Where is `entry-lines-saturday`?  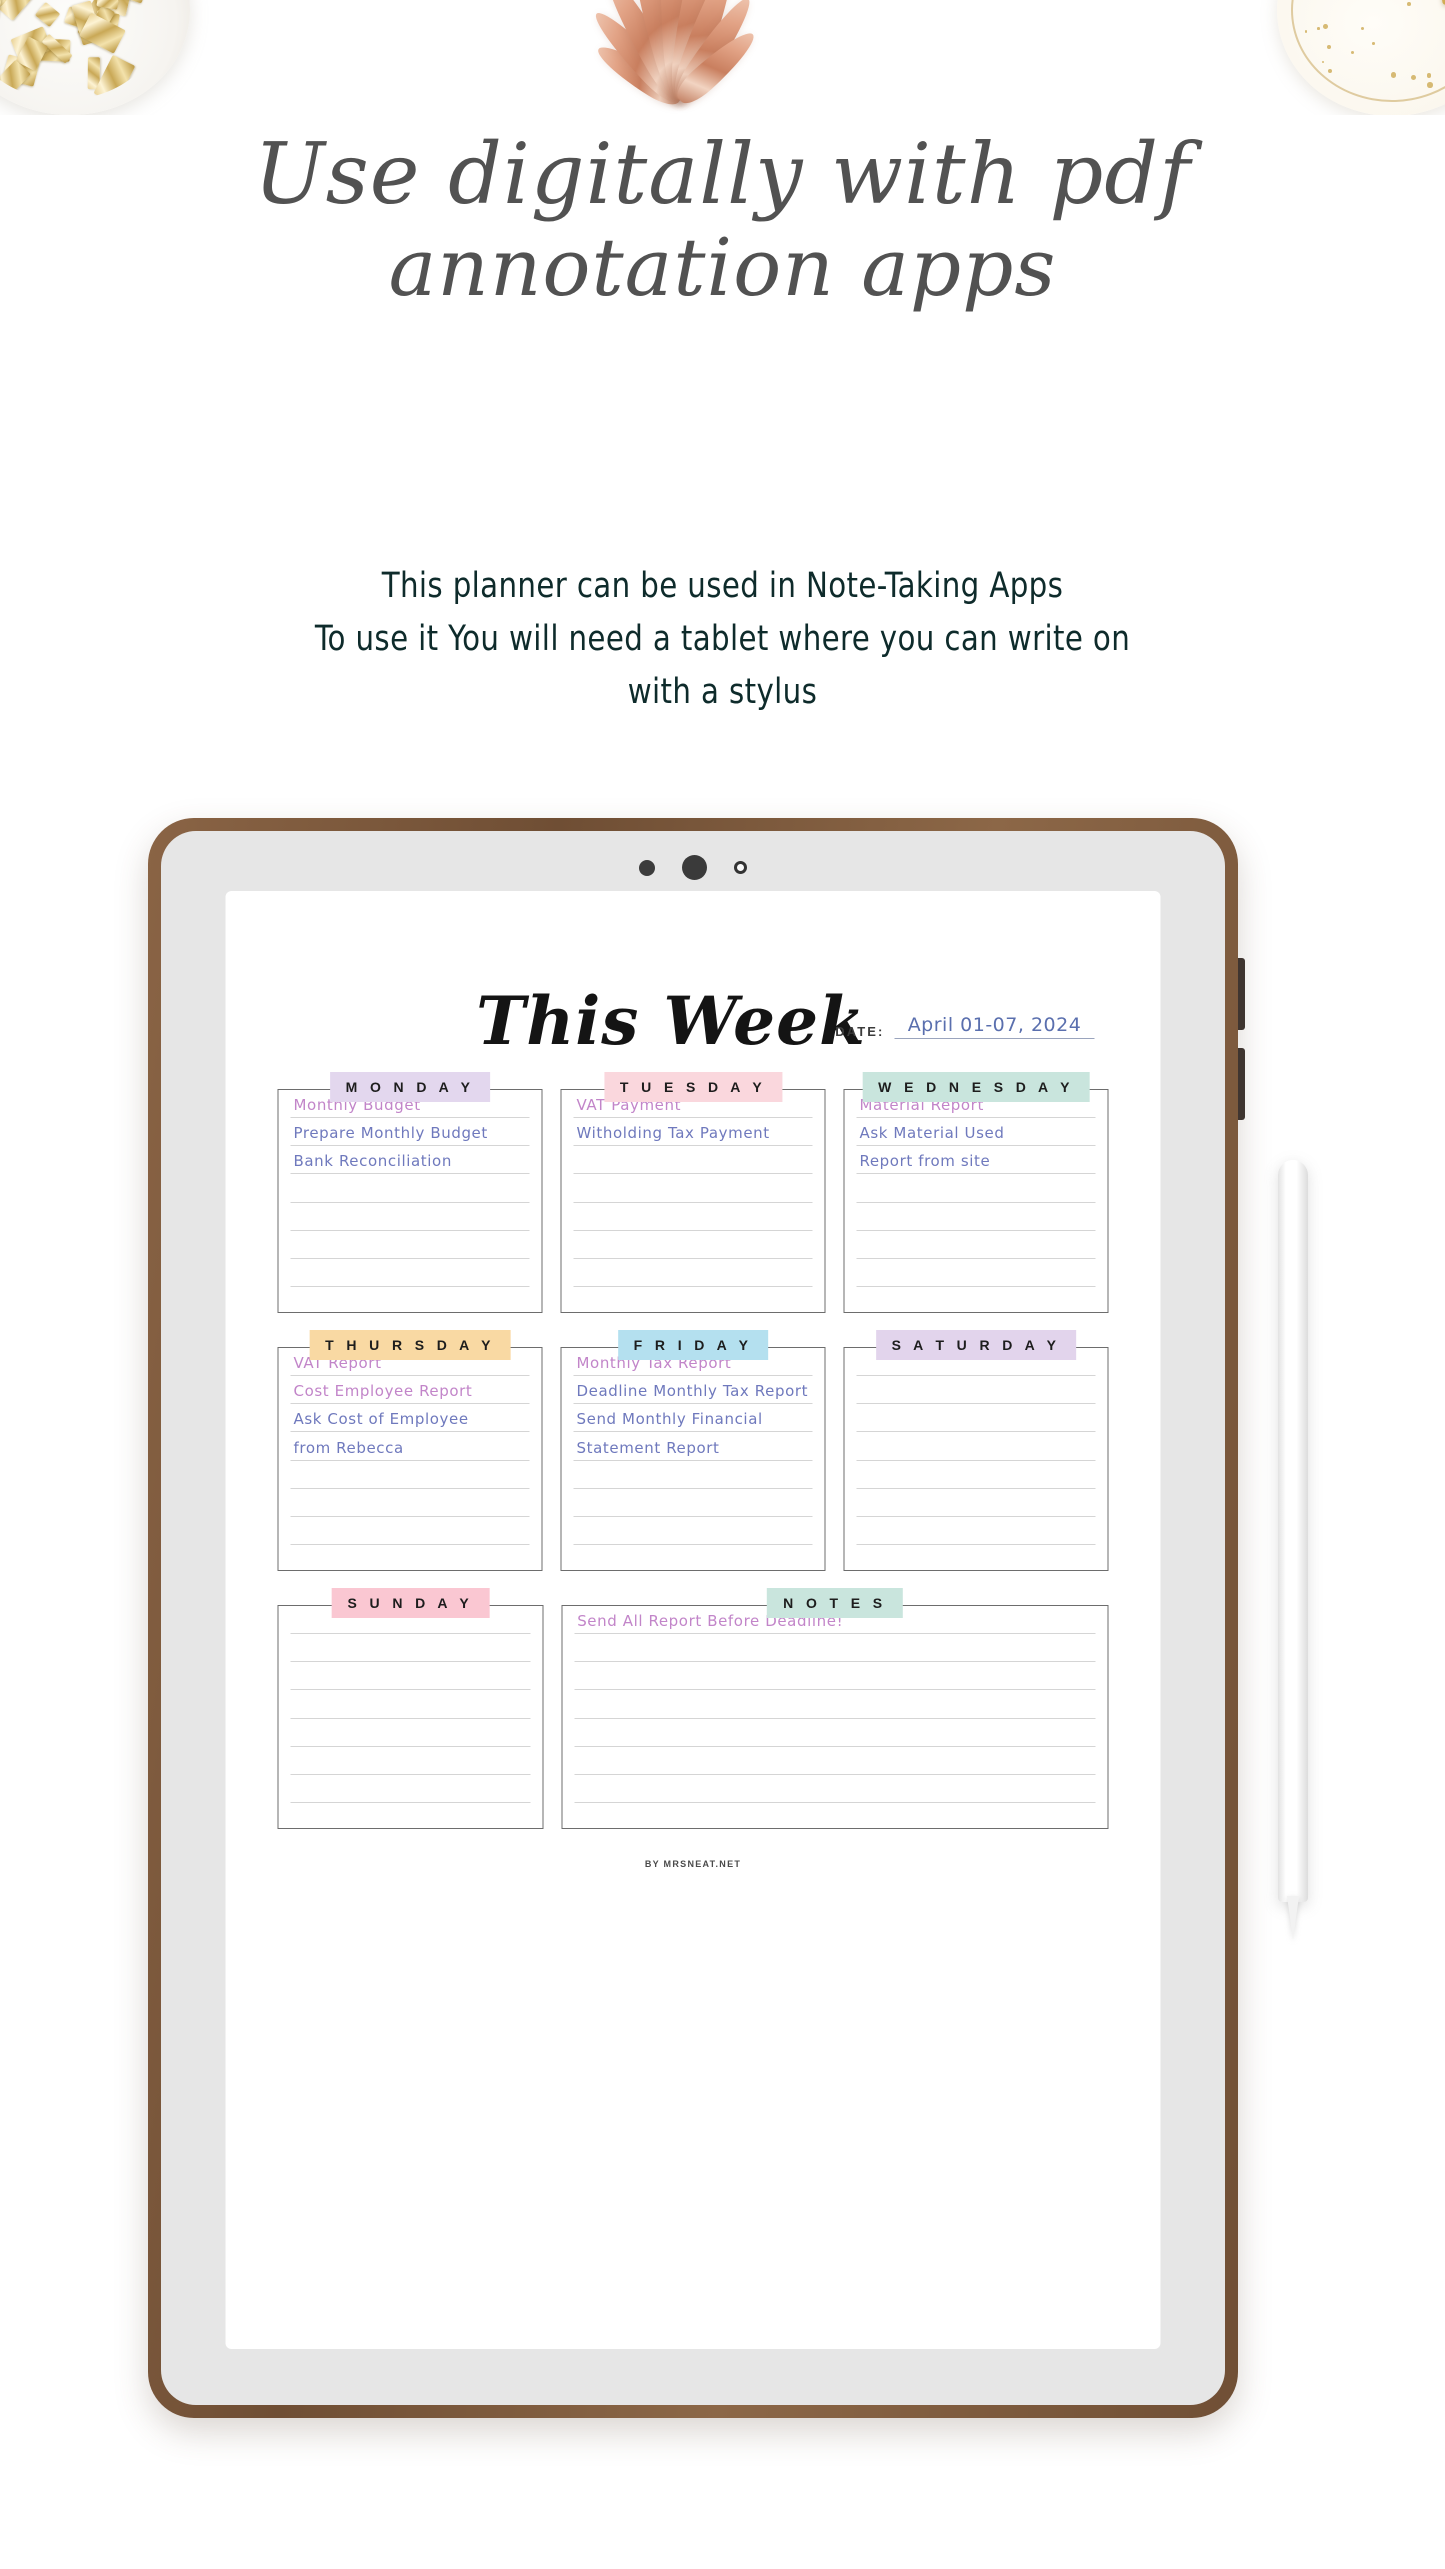 entry-lines-saturday is located at coordinates (976, 1459).